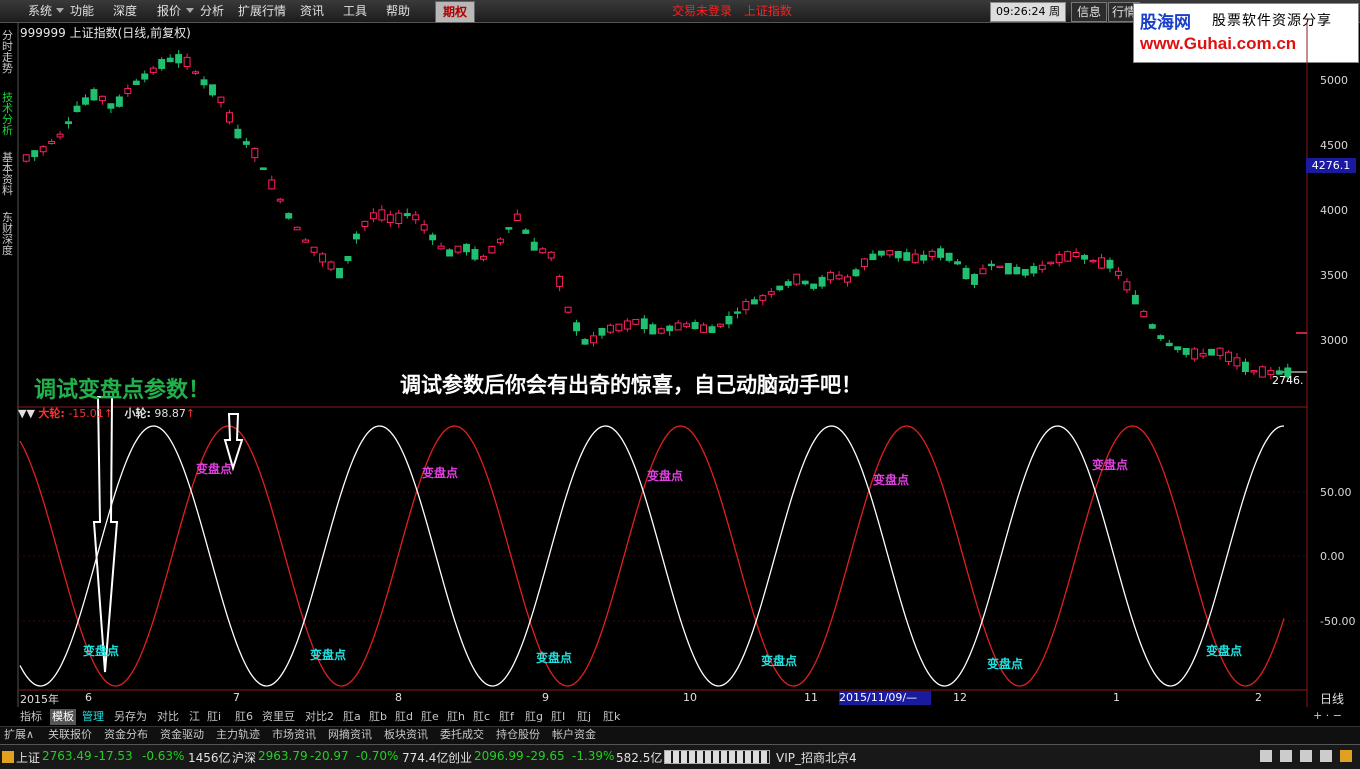 This screenshot has width=1360, height=769. What do you see at coordinates (19, 735) in the screenshot?
I see `tab-expand: 扩展∧` at bounding box center [19, 735].